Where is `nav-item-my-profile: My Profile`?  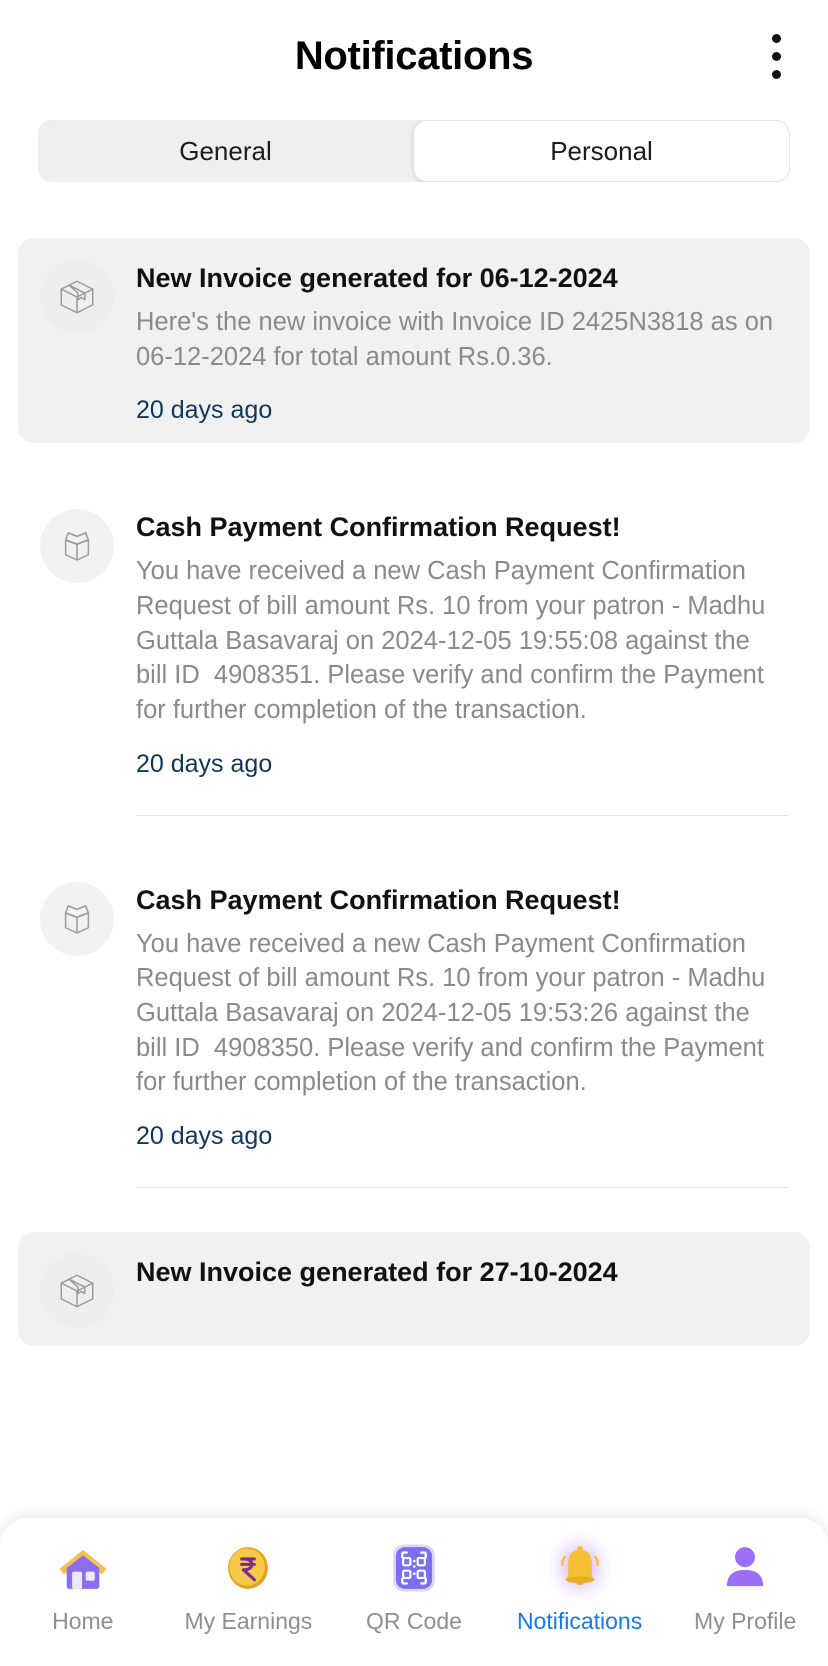
nav-item-my-profile: My Profile is located at coordinates (745, 1585).